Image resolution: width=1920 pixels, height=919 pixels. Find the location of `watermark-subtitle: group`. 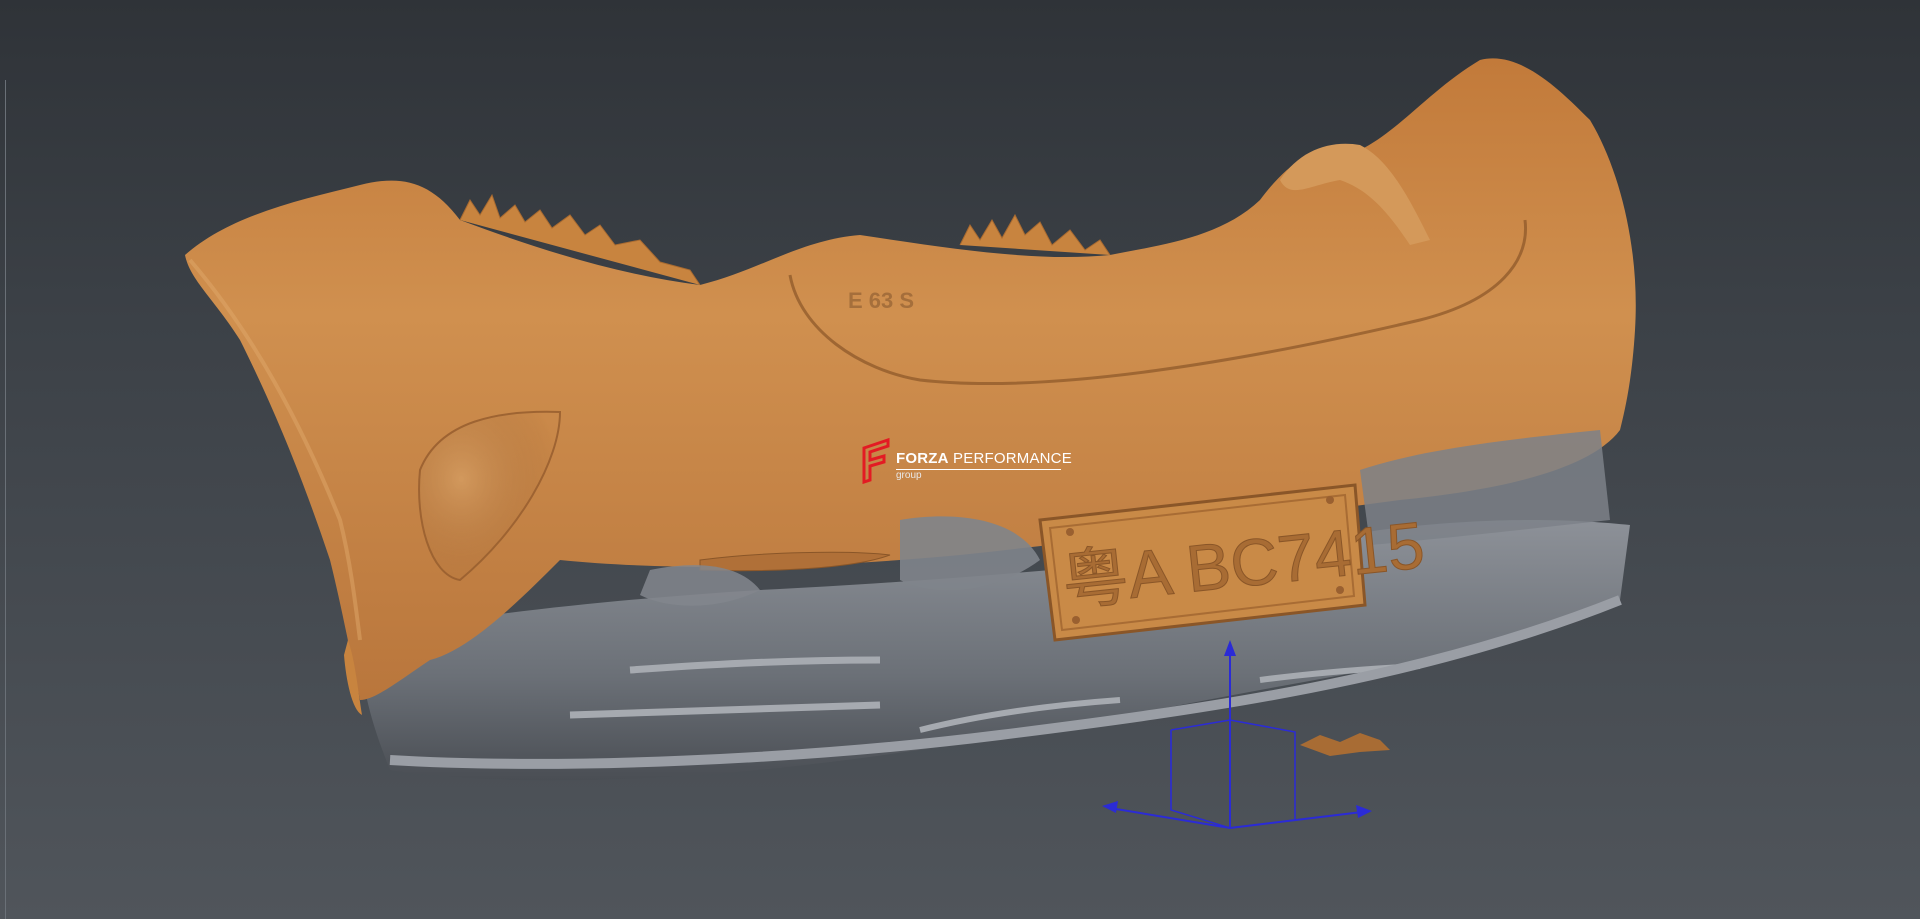

watermark-subtitle: group is located at coordinates (909, 475).